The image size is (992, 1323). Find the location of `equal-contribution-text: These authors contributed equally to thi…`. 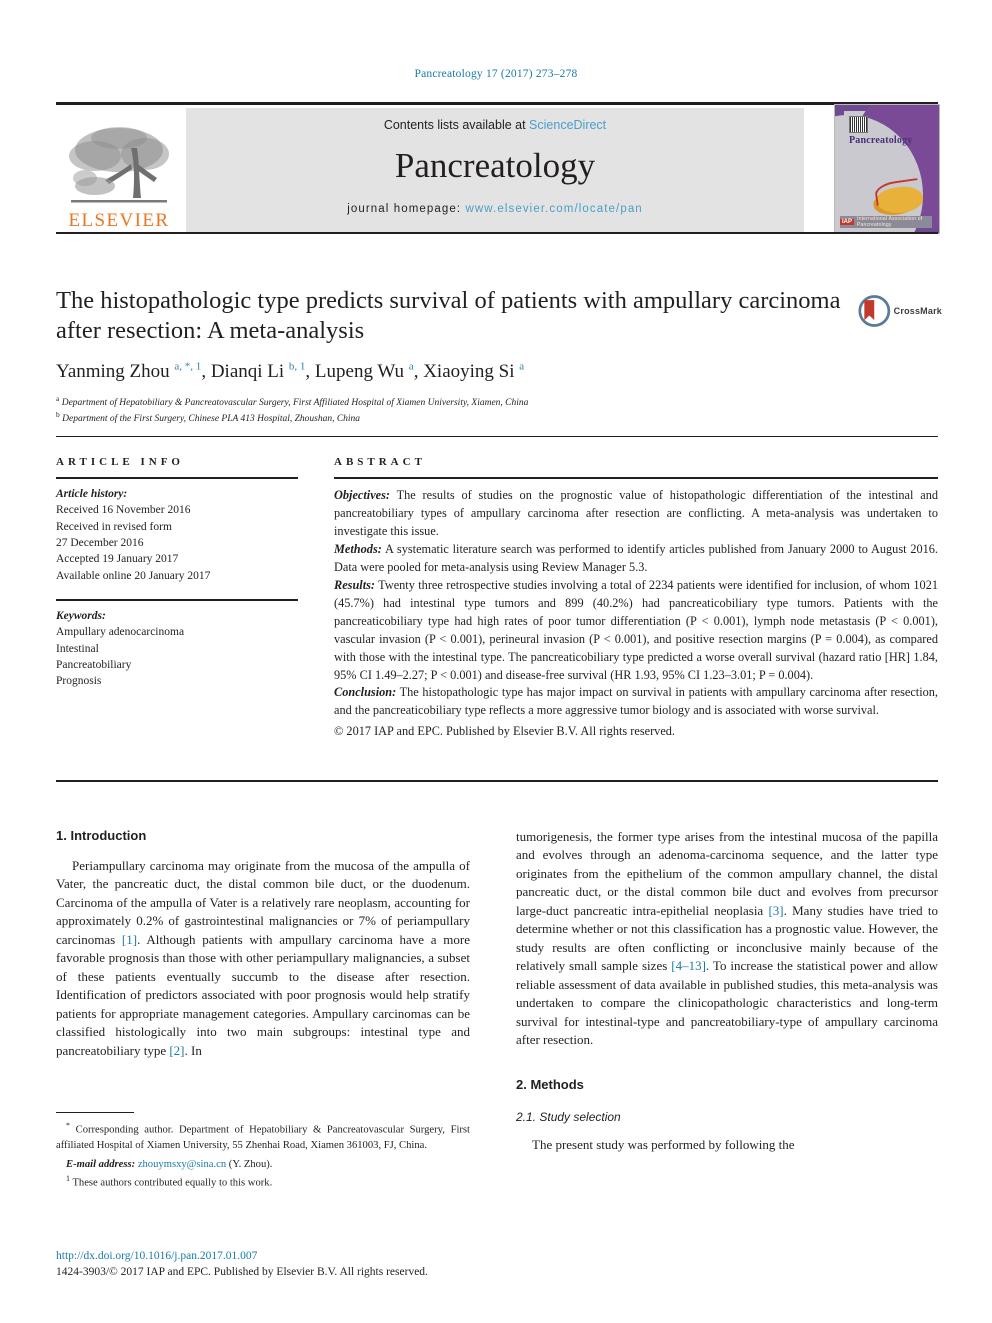

equal-contribution-text: These authors contributed equally to thi… is located at coordinates (171, 1183).